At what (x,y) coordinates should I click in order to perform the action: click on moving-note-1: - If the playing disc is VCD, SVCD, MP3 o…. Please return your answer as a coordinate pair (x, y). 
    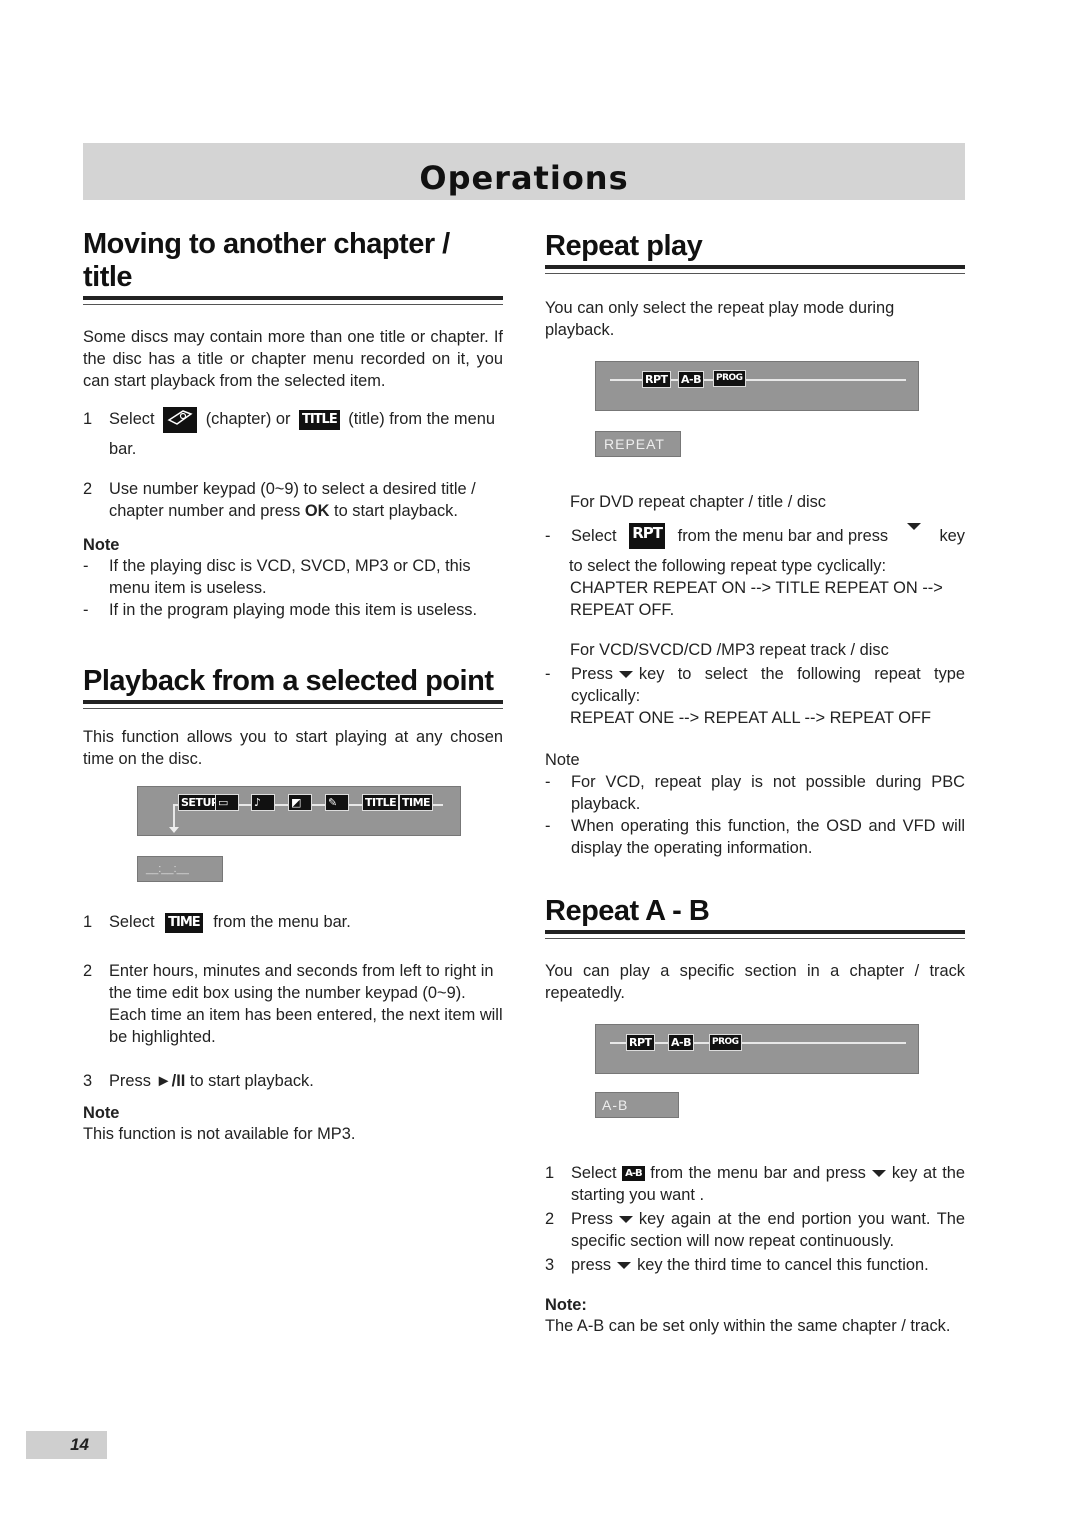
    Looking at the image, I should click on (277, 577).